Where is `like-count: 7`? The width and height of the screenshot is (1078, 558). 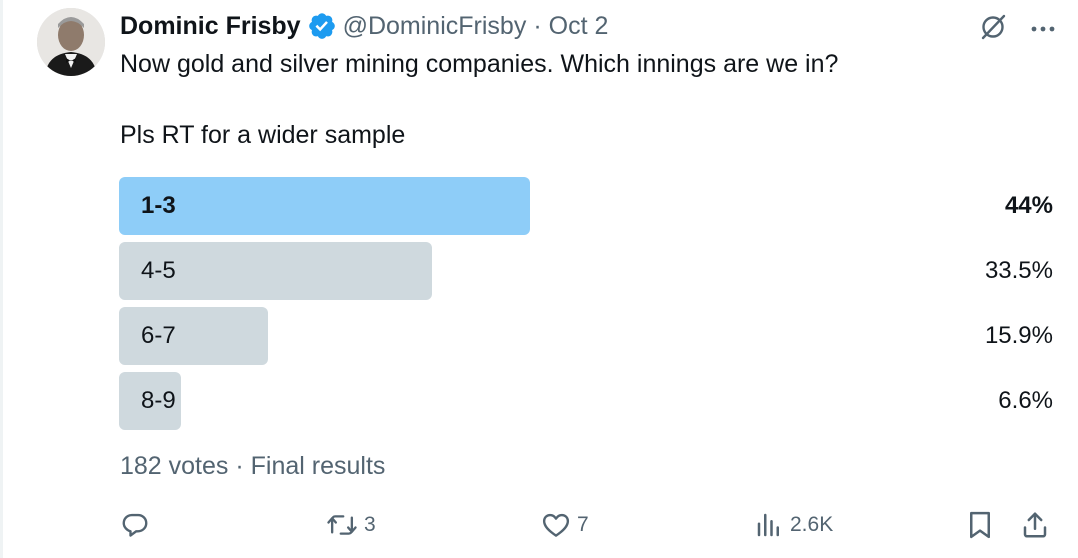
like-count: 7 is located at coordinates (583, 524).